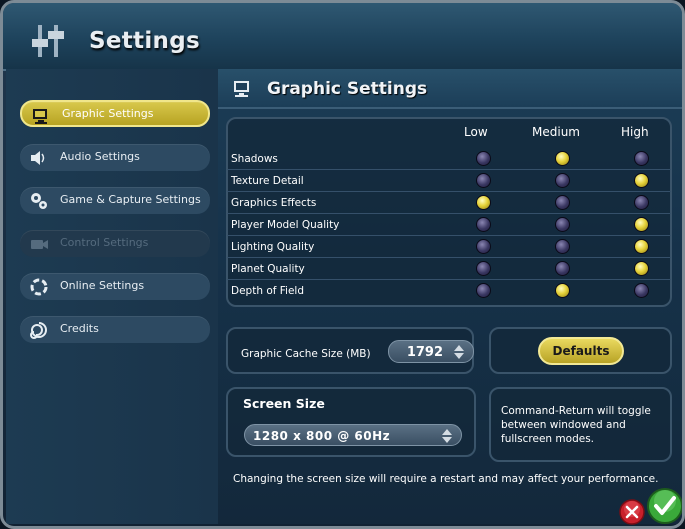 The image size is (685, 529). Describe the element at coordinates (144, 41) in the screenshot. I see `window-title: Settings` at that location.